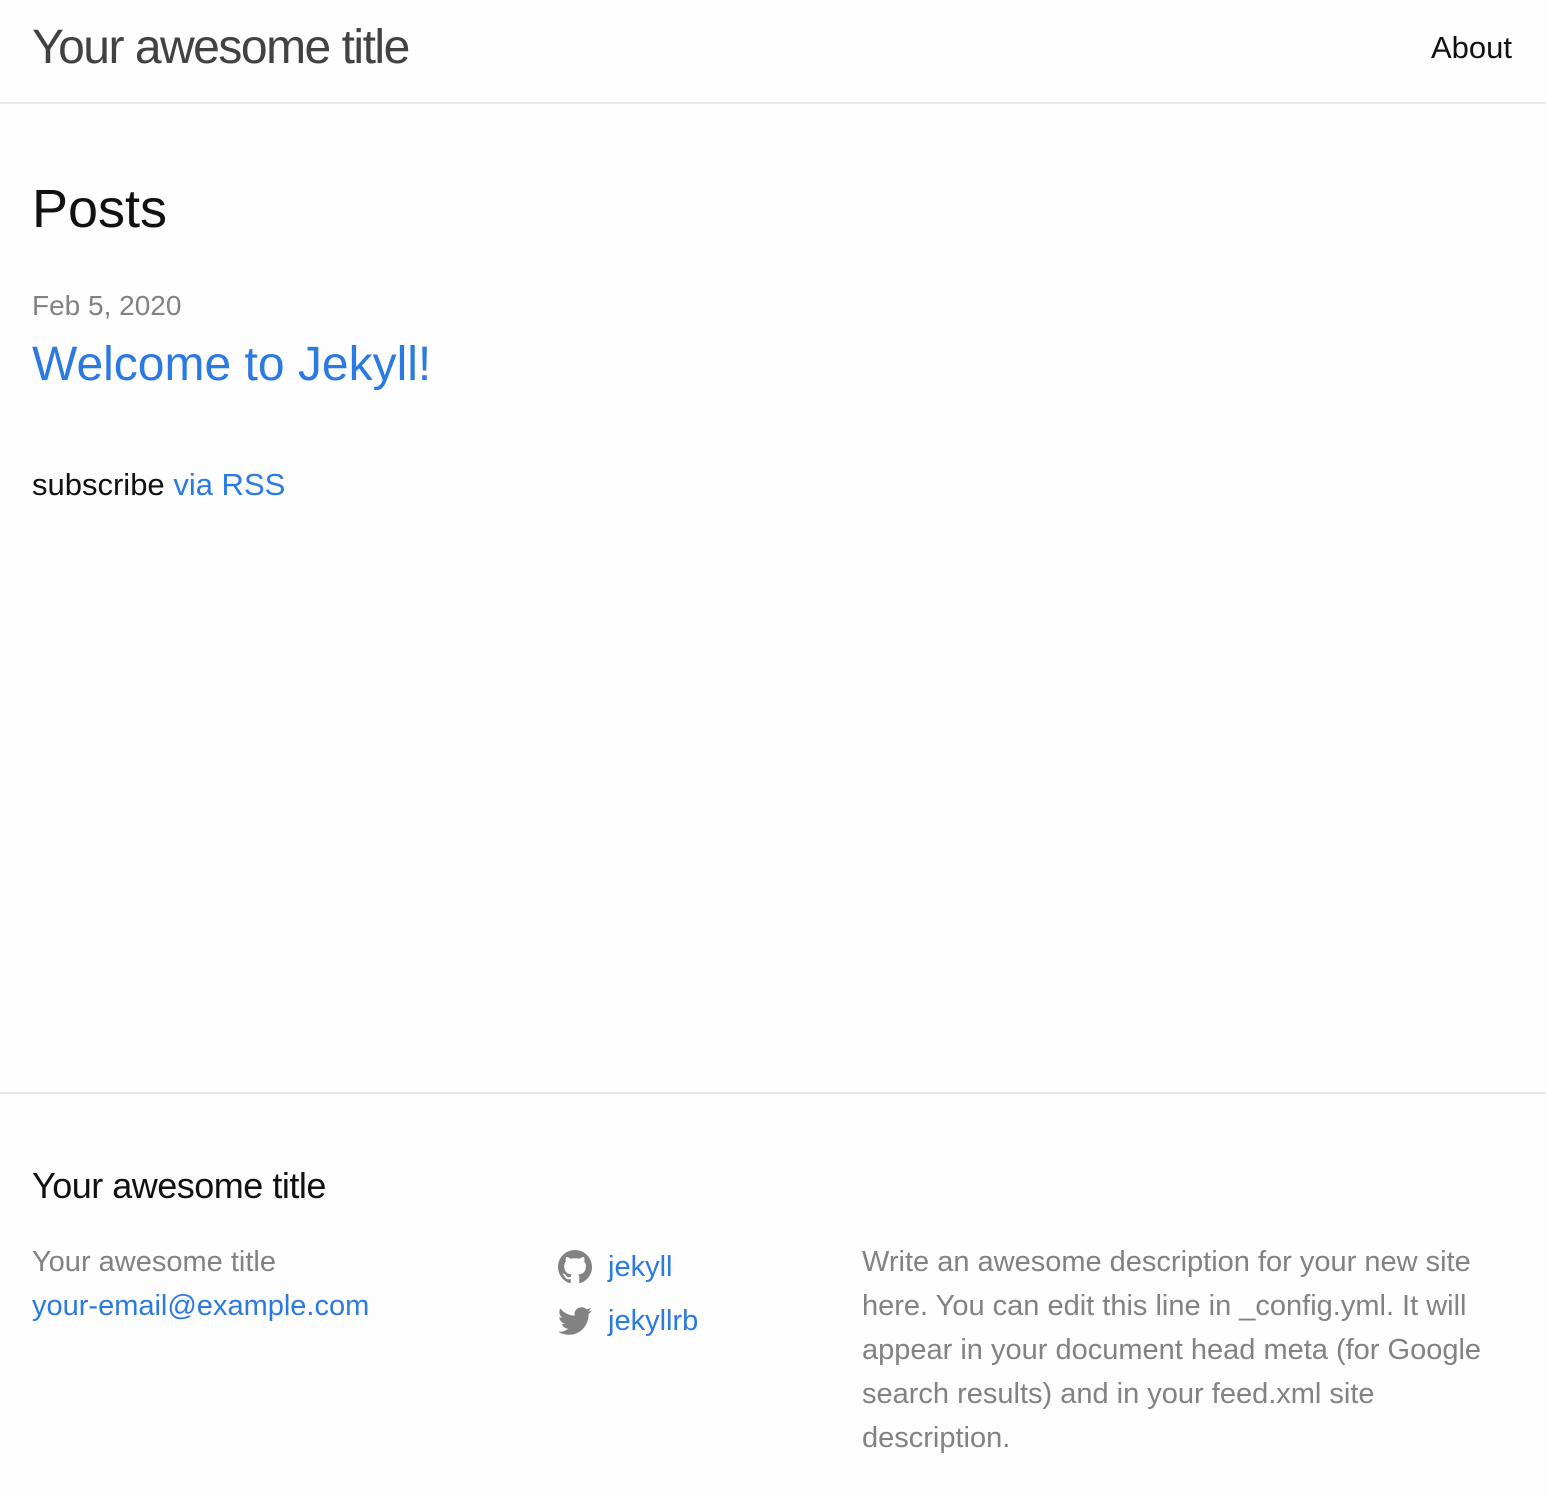 This screenshot has height=1496, width=1546. I want to click on social-item-github: jekyll, so click(628, 1267).